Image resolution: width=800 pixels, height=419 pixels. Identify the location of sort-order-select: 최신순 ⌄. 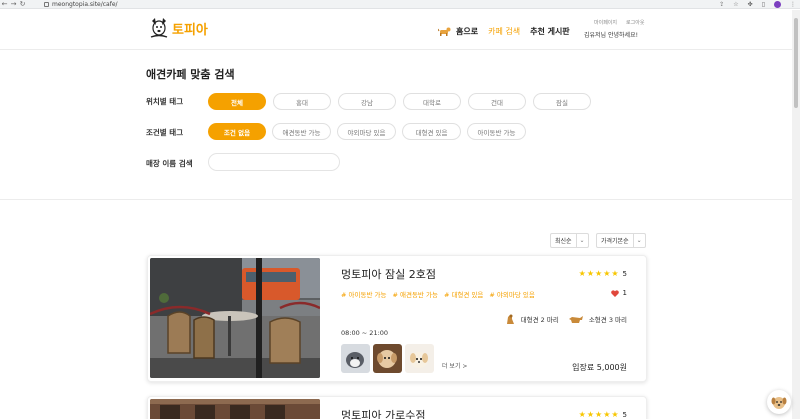
(569, 240).